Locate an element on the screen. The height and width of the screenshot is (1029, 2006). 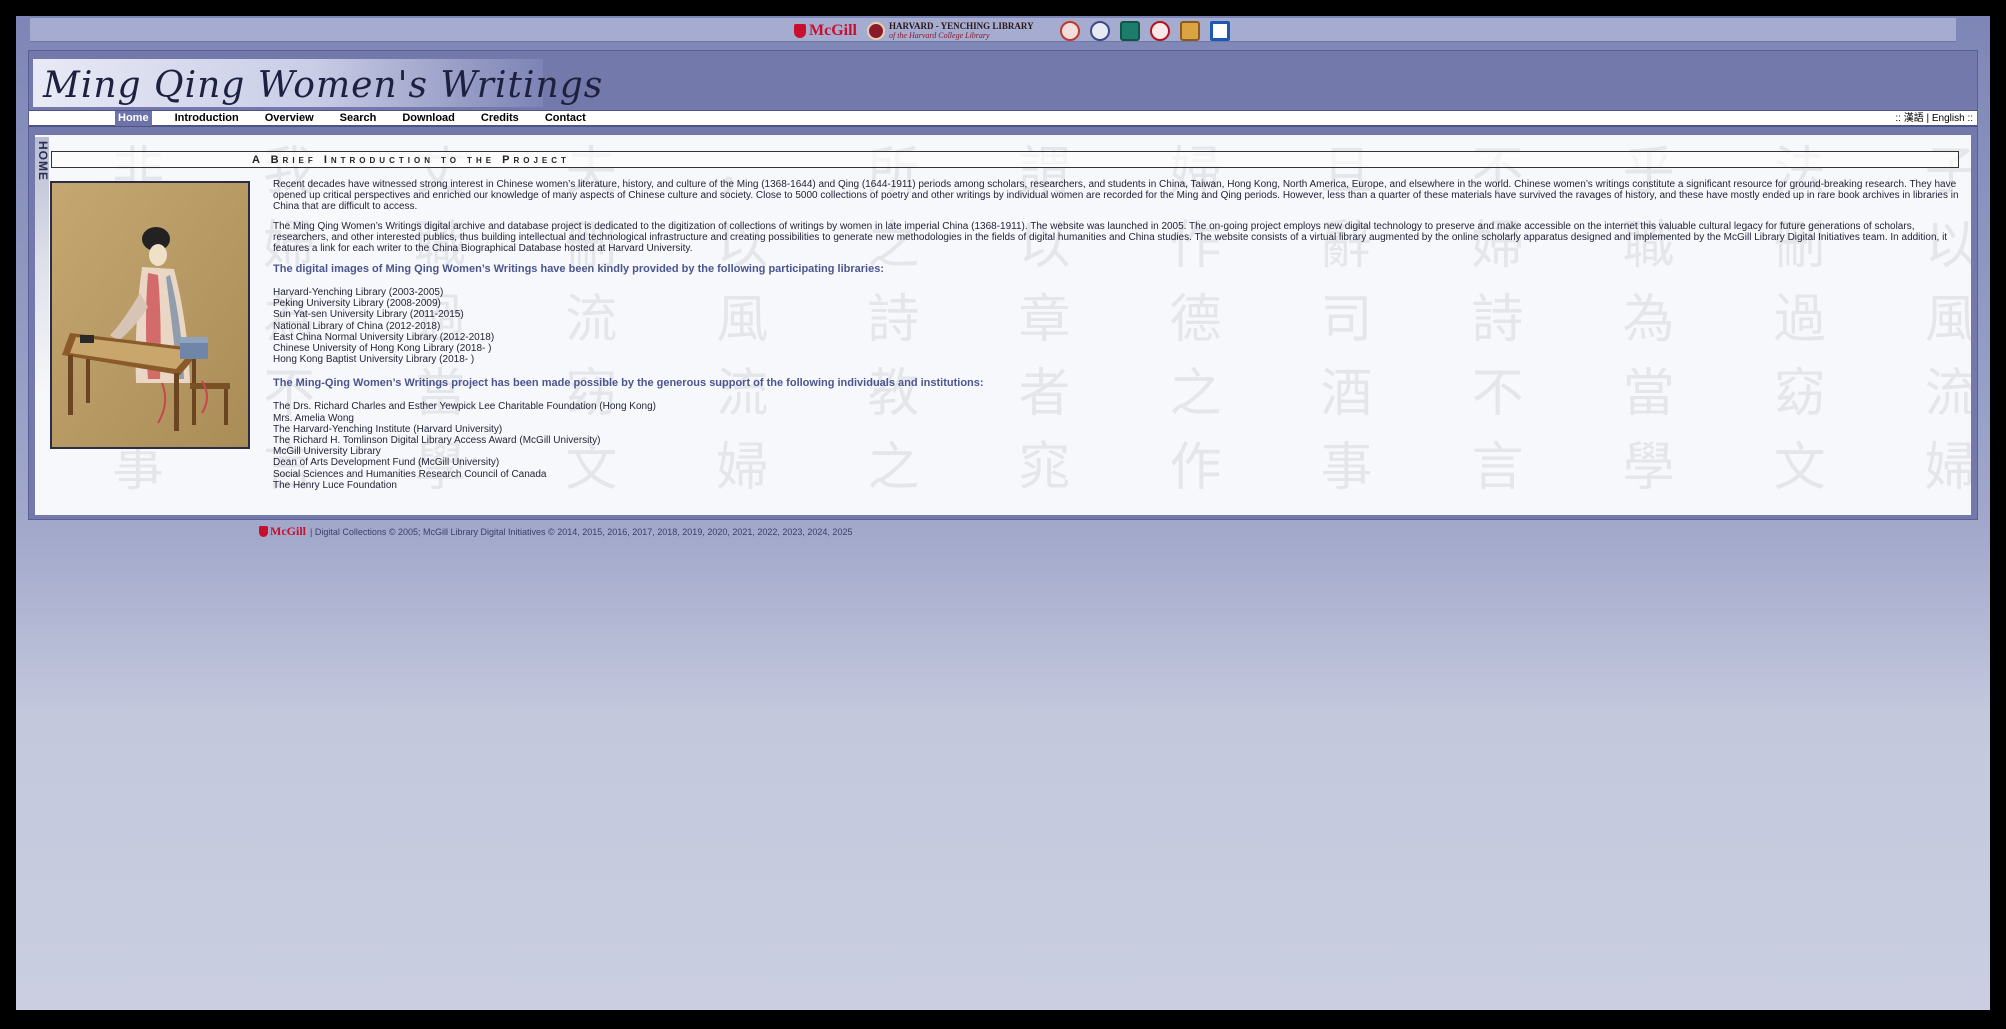
list-item: The Henry Luce Foundation is located at coordinates (335, 485).